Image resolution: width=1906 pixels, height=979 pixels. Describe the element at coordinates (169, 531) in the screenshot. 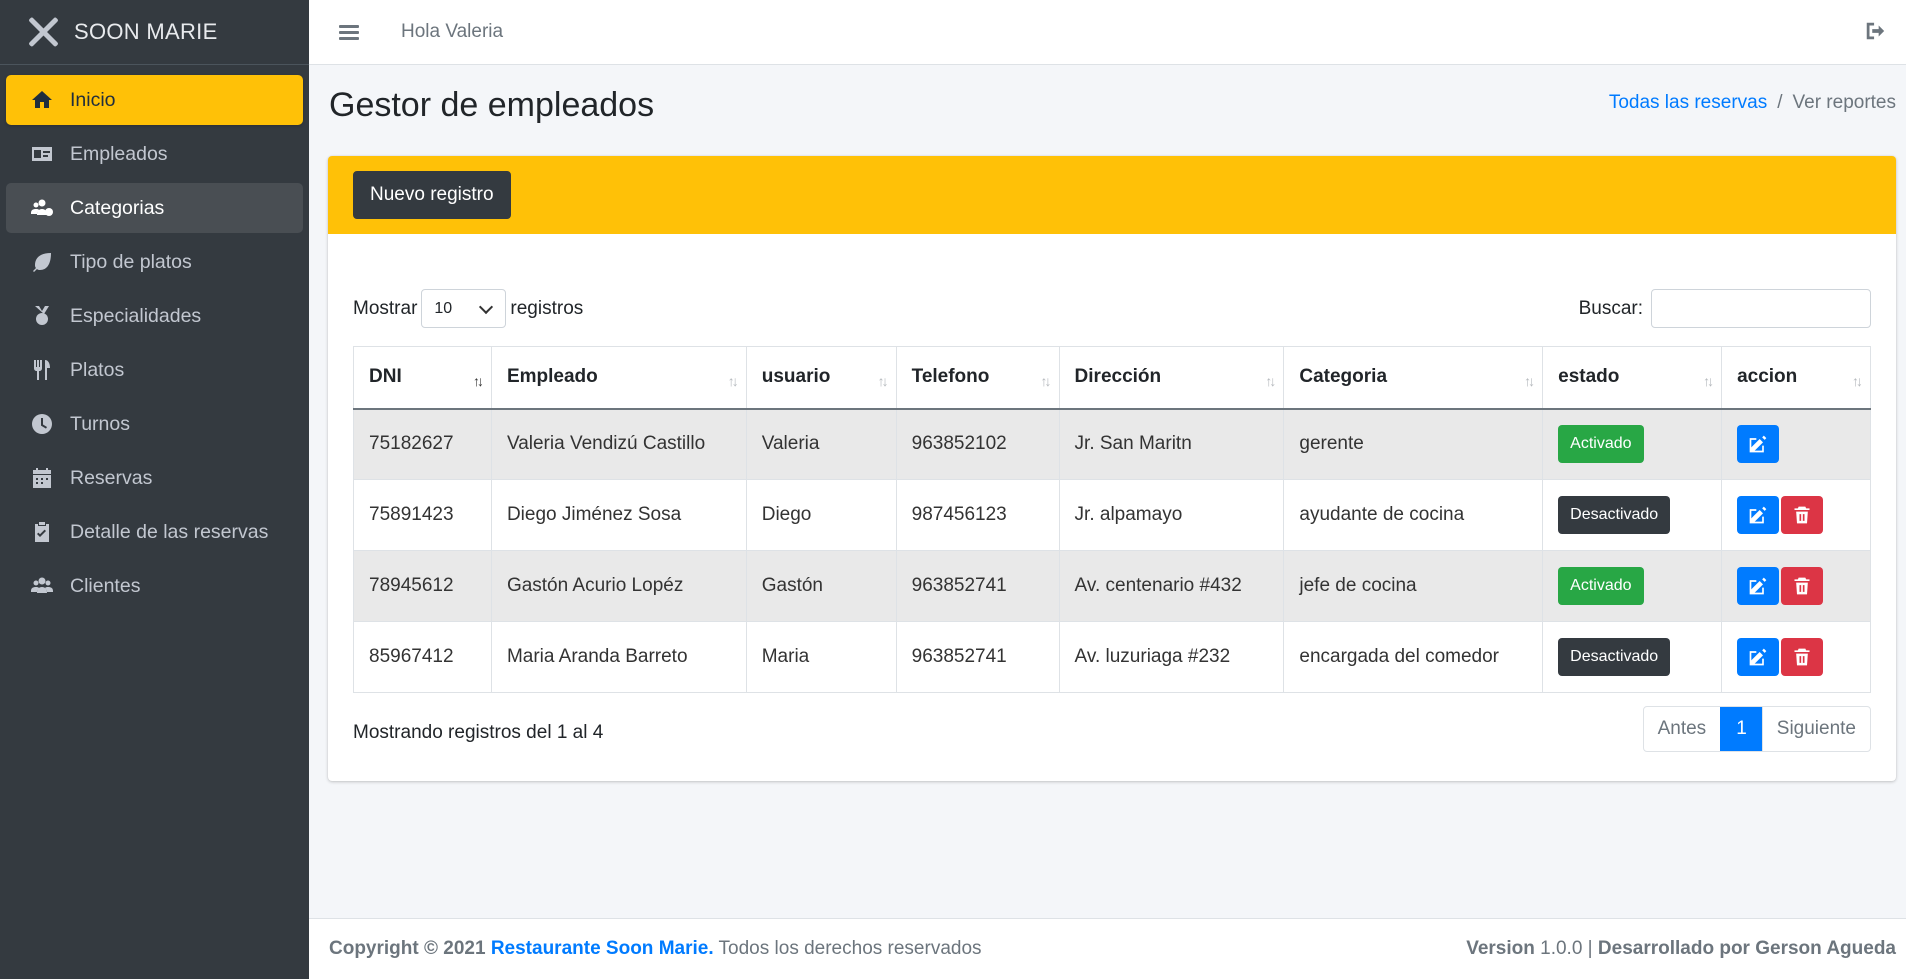

I see `sidebar-item-label: Detalle de las reservas` at that location.